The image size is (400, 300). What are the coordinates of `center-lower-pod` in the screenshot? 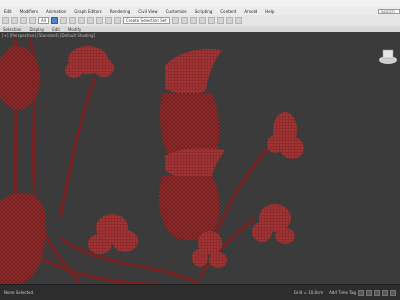 It's located at (191, 194).